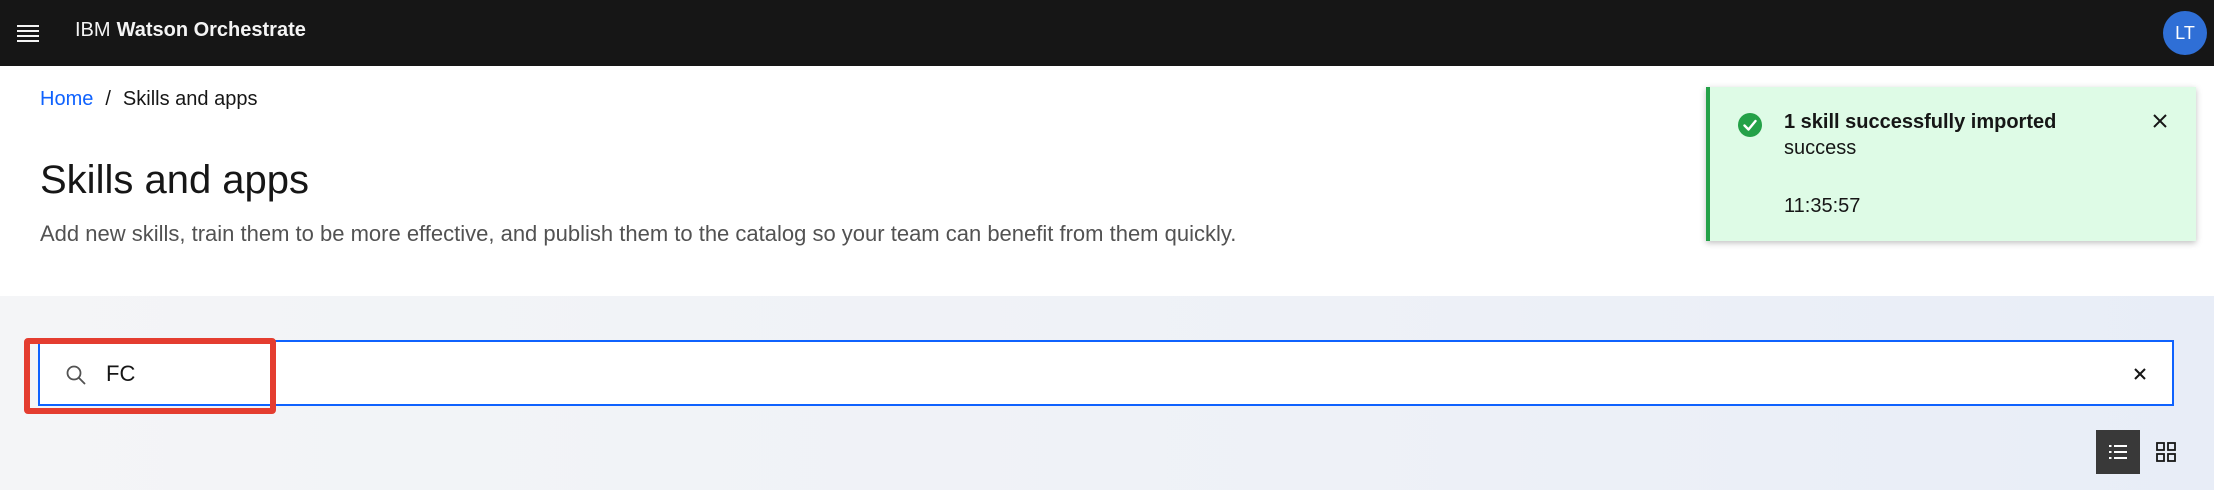  Describe the element at coordinates (1822, 206) in the screenshot. I see `toast-timestamp: 11:35:57` at that location.